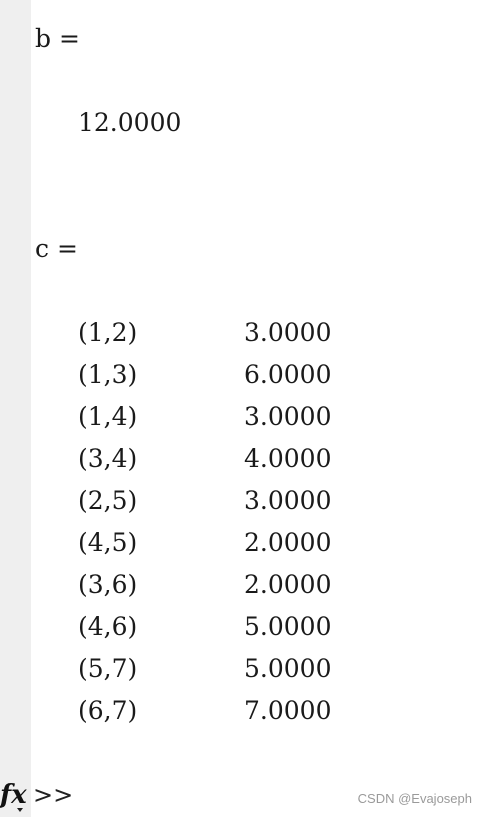 This screenshot has width=487, height=817. I want to click on var-c-label: c =, so click(56, 248).